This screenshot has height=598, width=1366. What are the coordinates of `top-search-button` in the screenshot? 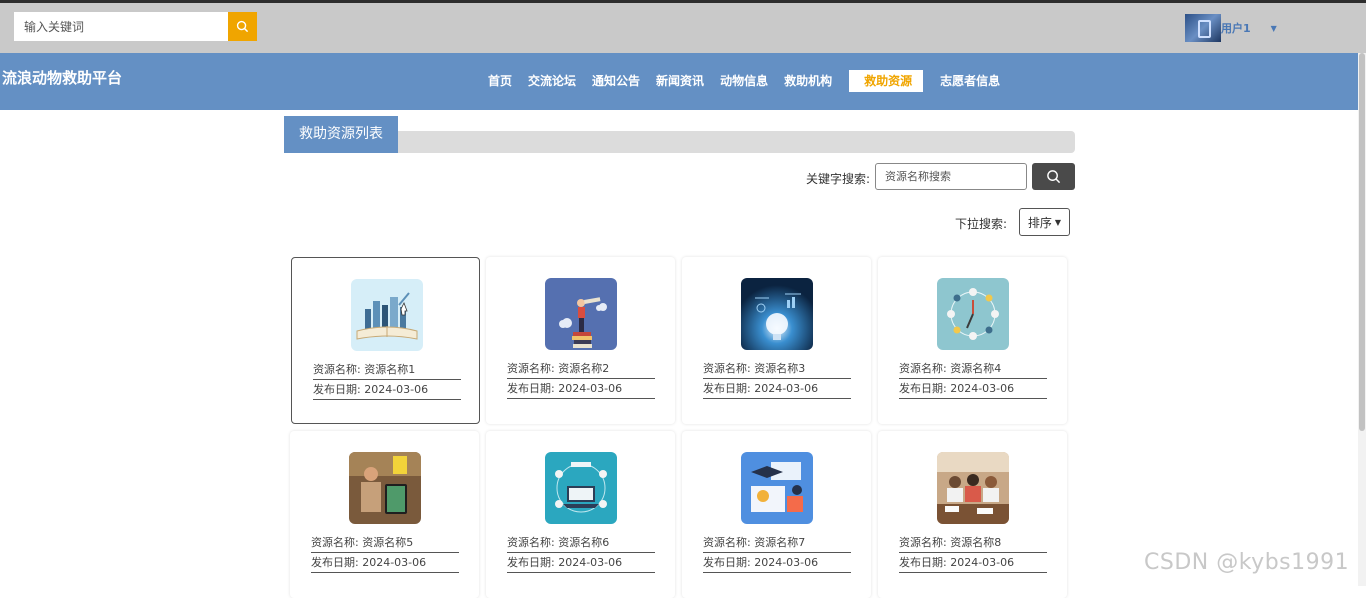 It's located at (242, 26).